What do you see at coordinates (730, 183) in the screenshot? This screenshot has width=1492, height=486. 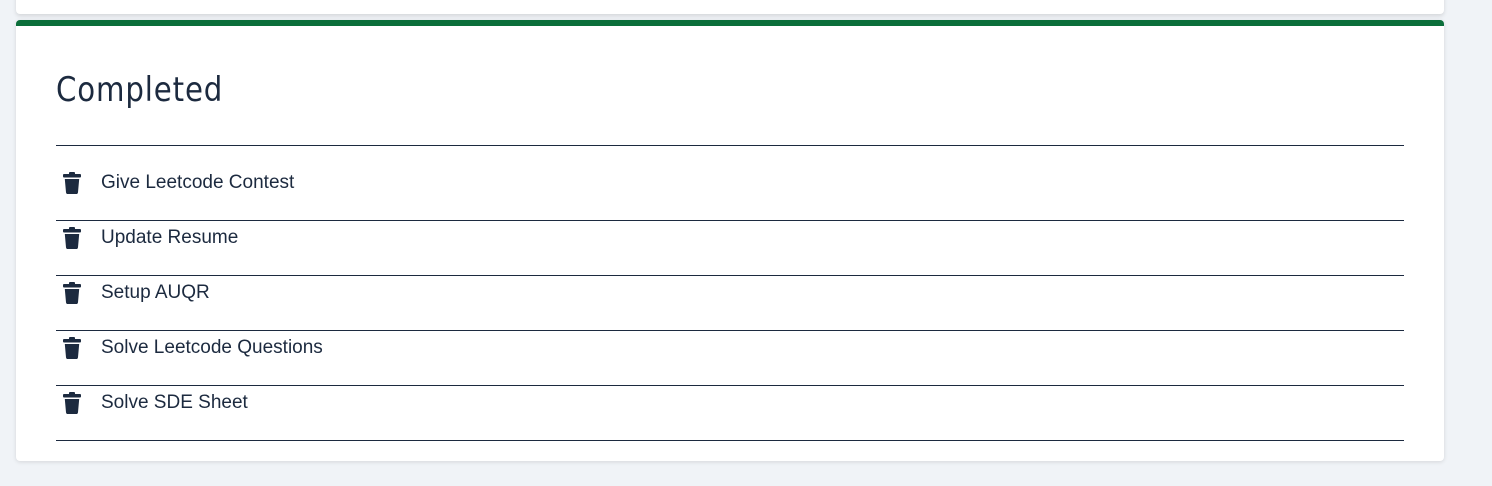 I see `task-item: Give Leetcode Contest` at bounding box center [730, 183].